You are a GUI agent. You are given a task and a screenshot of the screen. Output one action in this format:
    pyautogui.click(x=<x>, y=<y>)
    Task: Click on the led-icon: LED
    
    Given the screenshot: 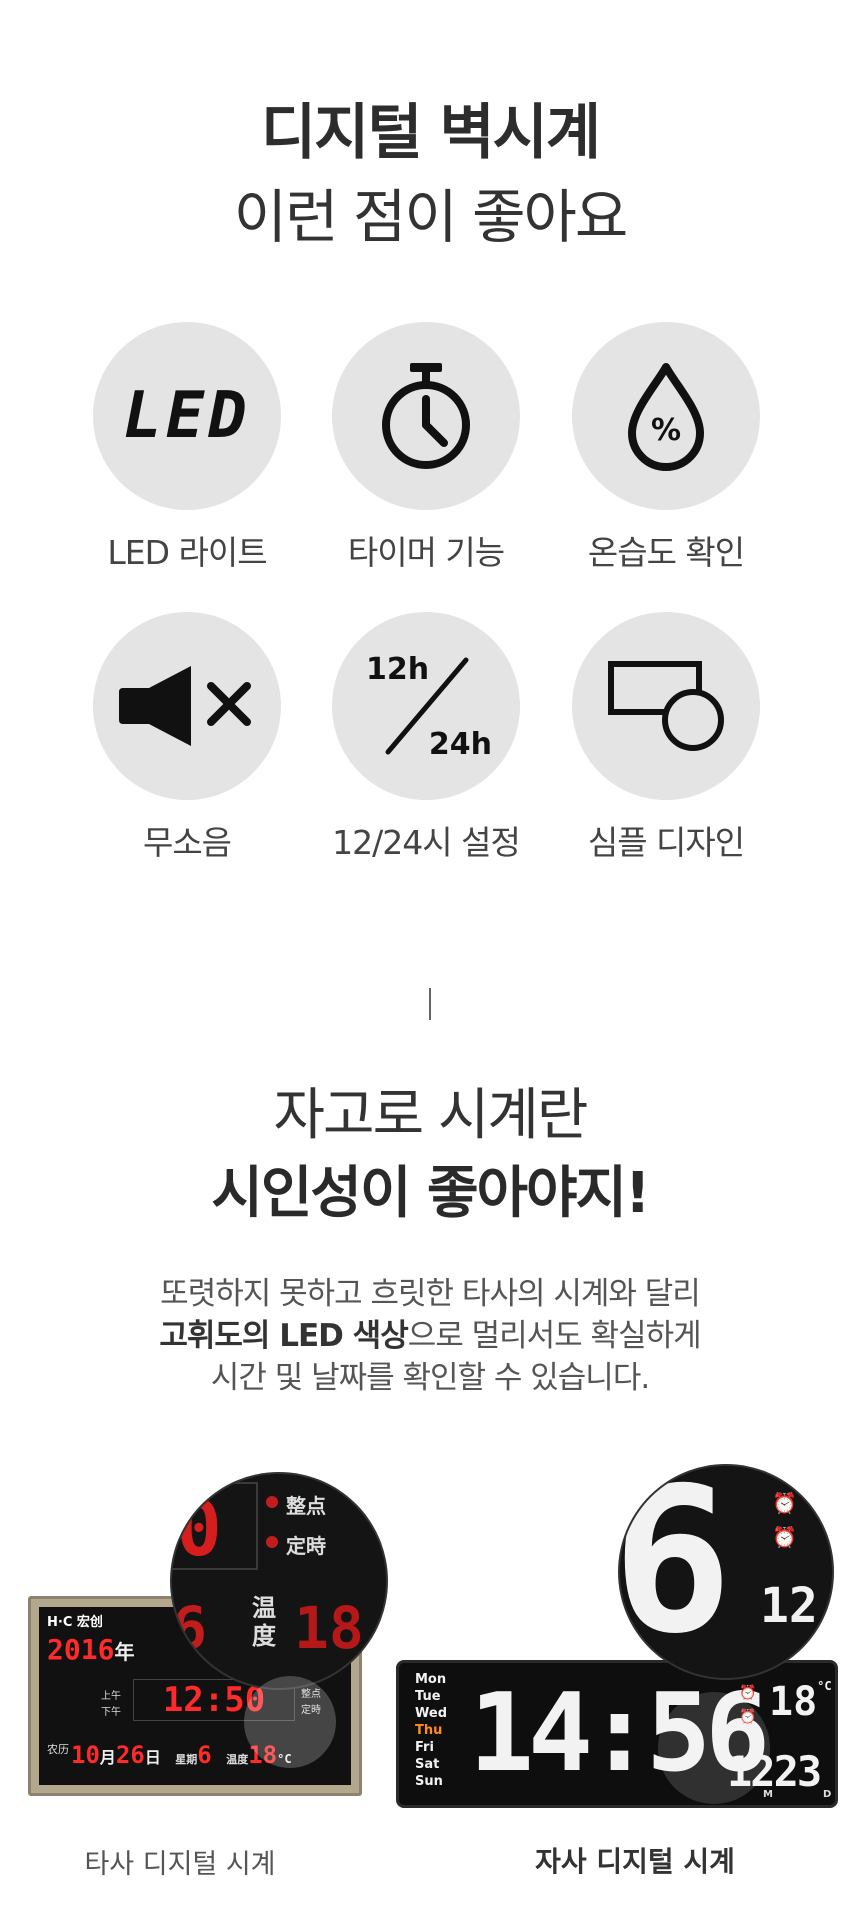 What is the action you would take?
    pyautogui.click(x=187, y=416)
    